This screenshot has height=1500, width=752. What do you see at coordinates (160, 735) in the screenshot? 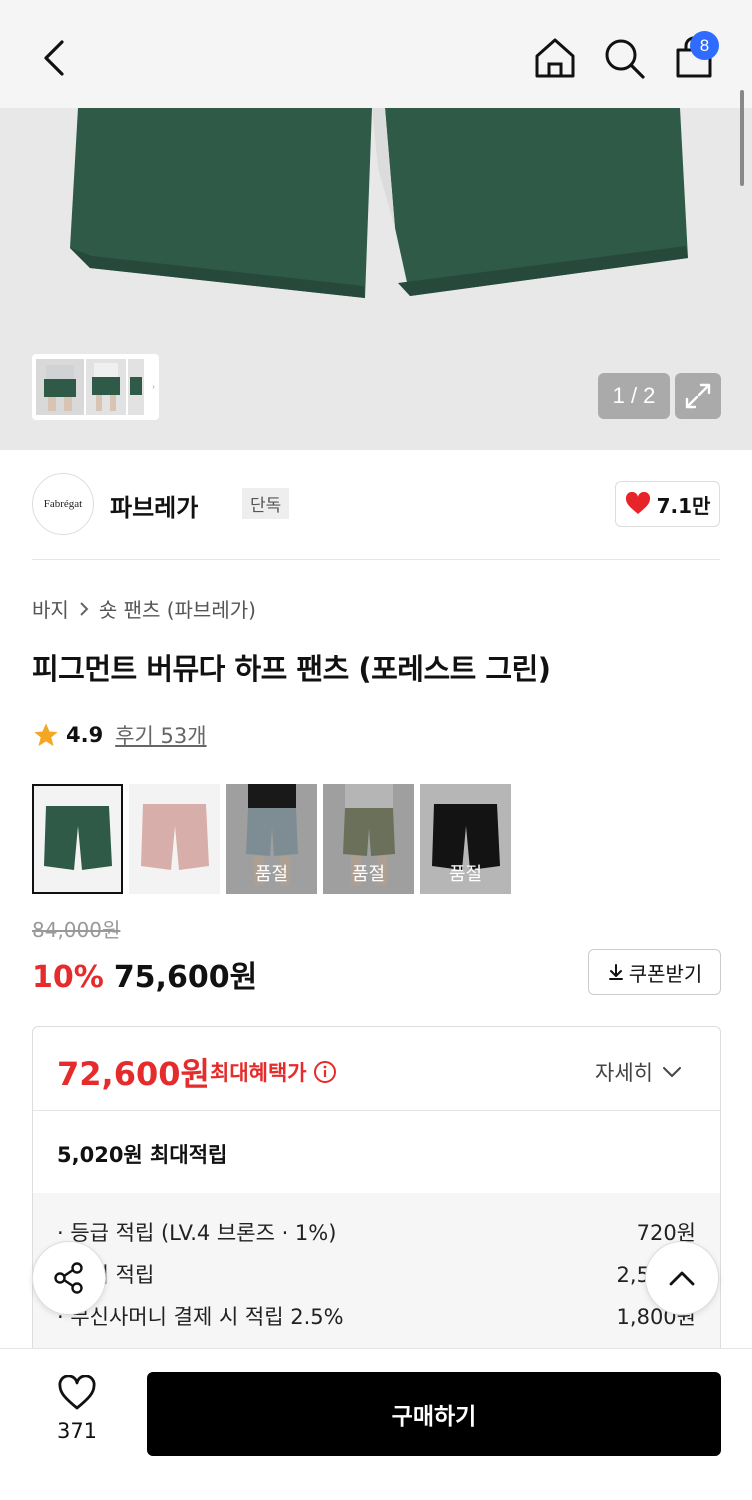
I see `review-link: 후기 53개` at bounding box center [160, 735].